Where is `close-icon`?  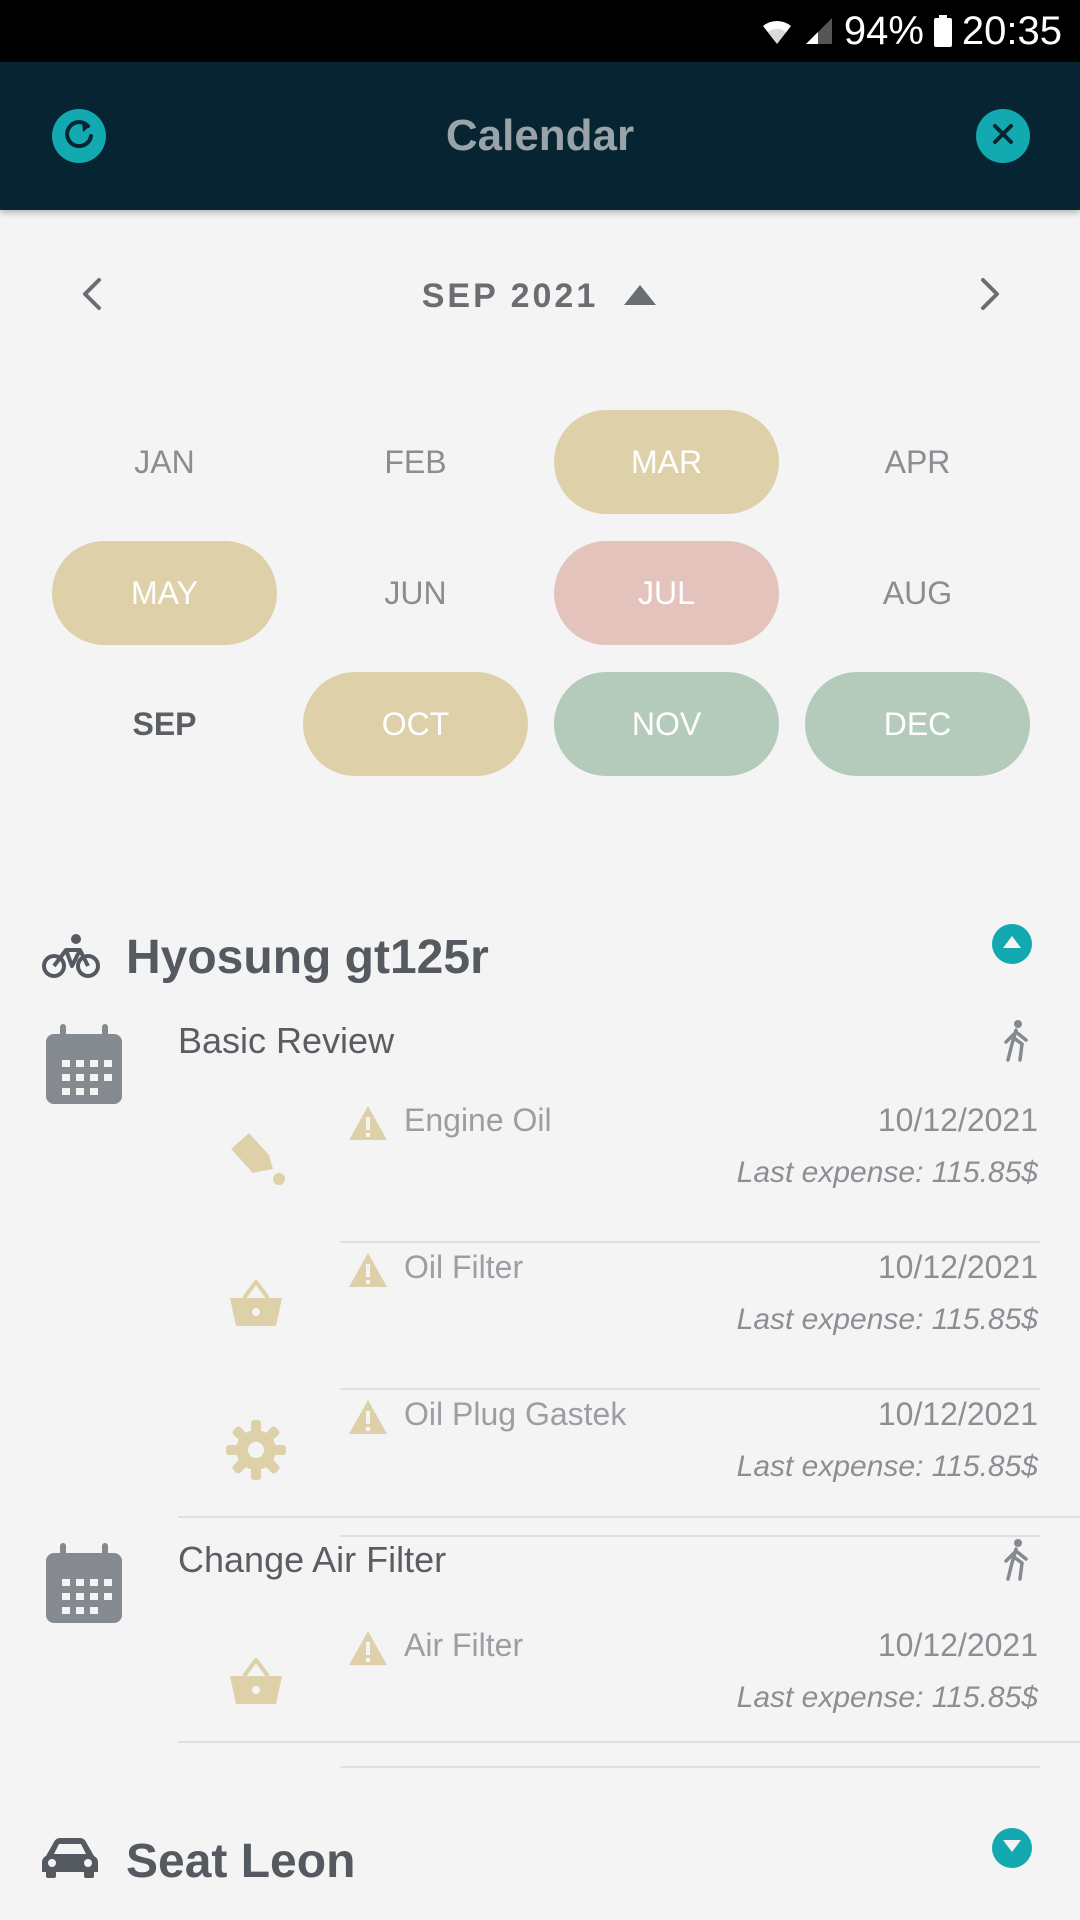
close-icon is located at coordinates (1003, 136).